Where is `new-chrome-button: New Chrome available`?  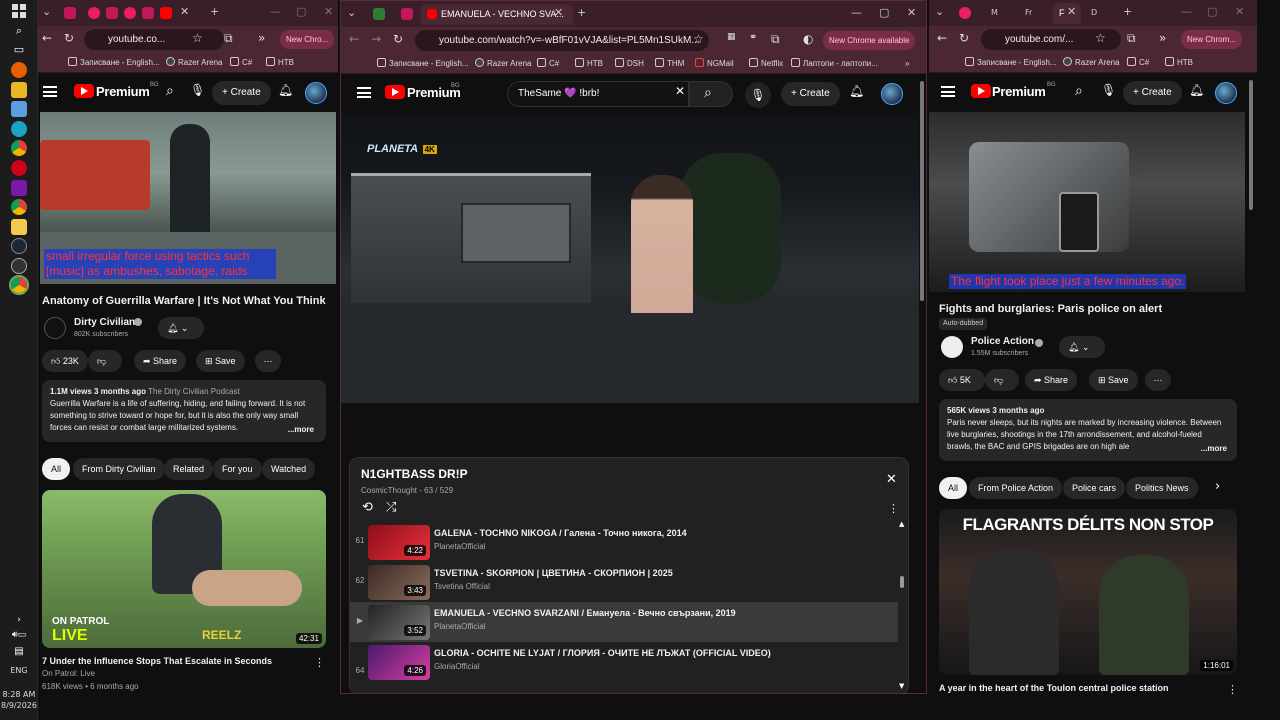
new-chrome-button: New Chrome available is located at coordinates (869, 40).